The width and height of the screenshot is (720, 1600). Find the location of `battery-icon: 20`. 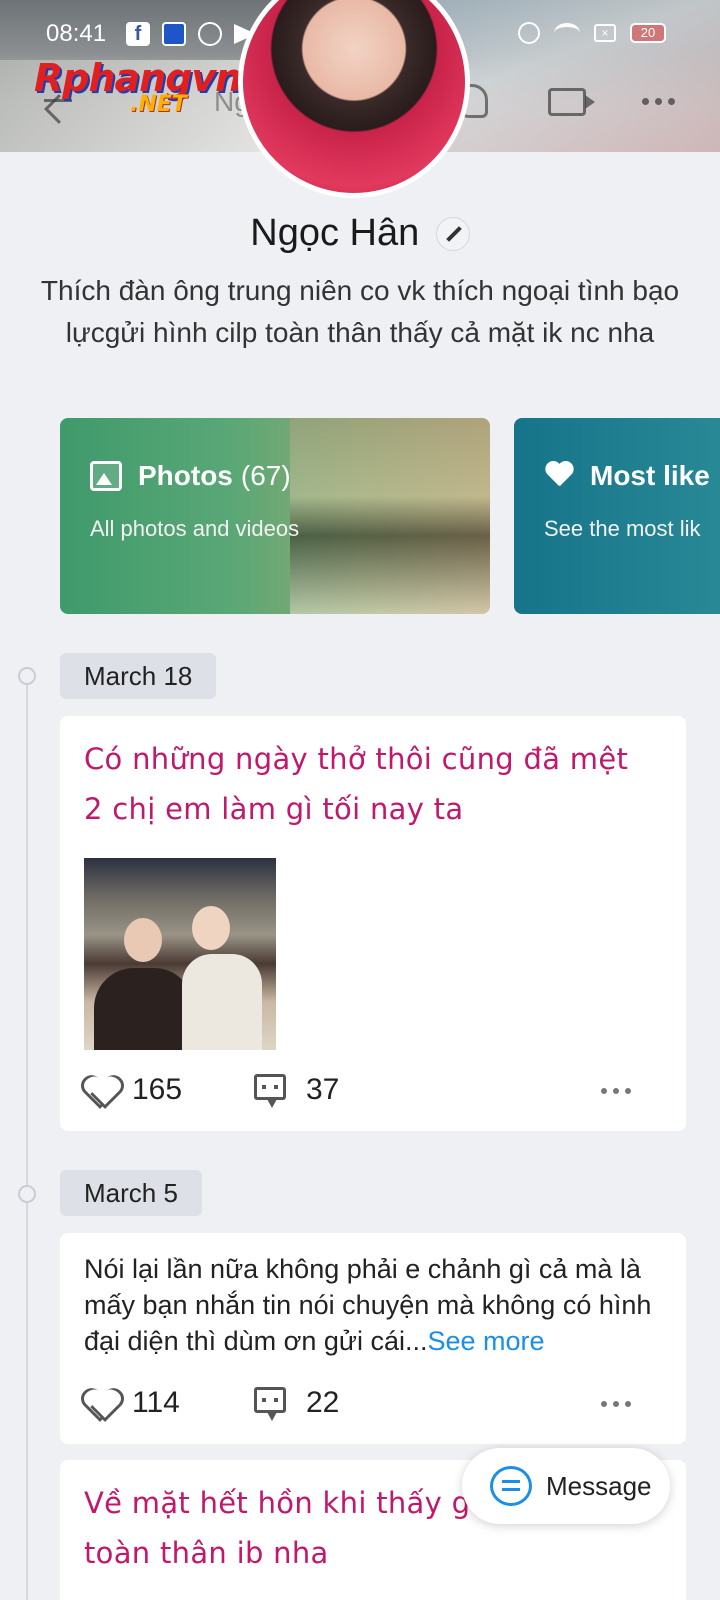

battery-icon: 20 is located at coordinates (648, 33).